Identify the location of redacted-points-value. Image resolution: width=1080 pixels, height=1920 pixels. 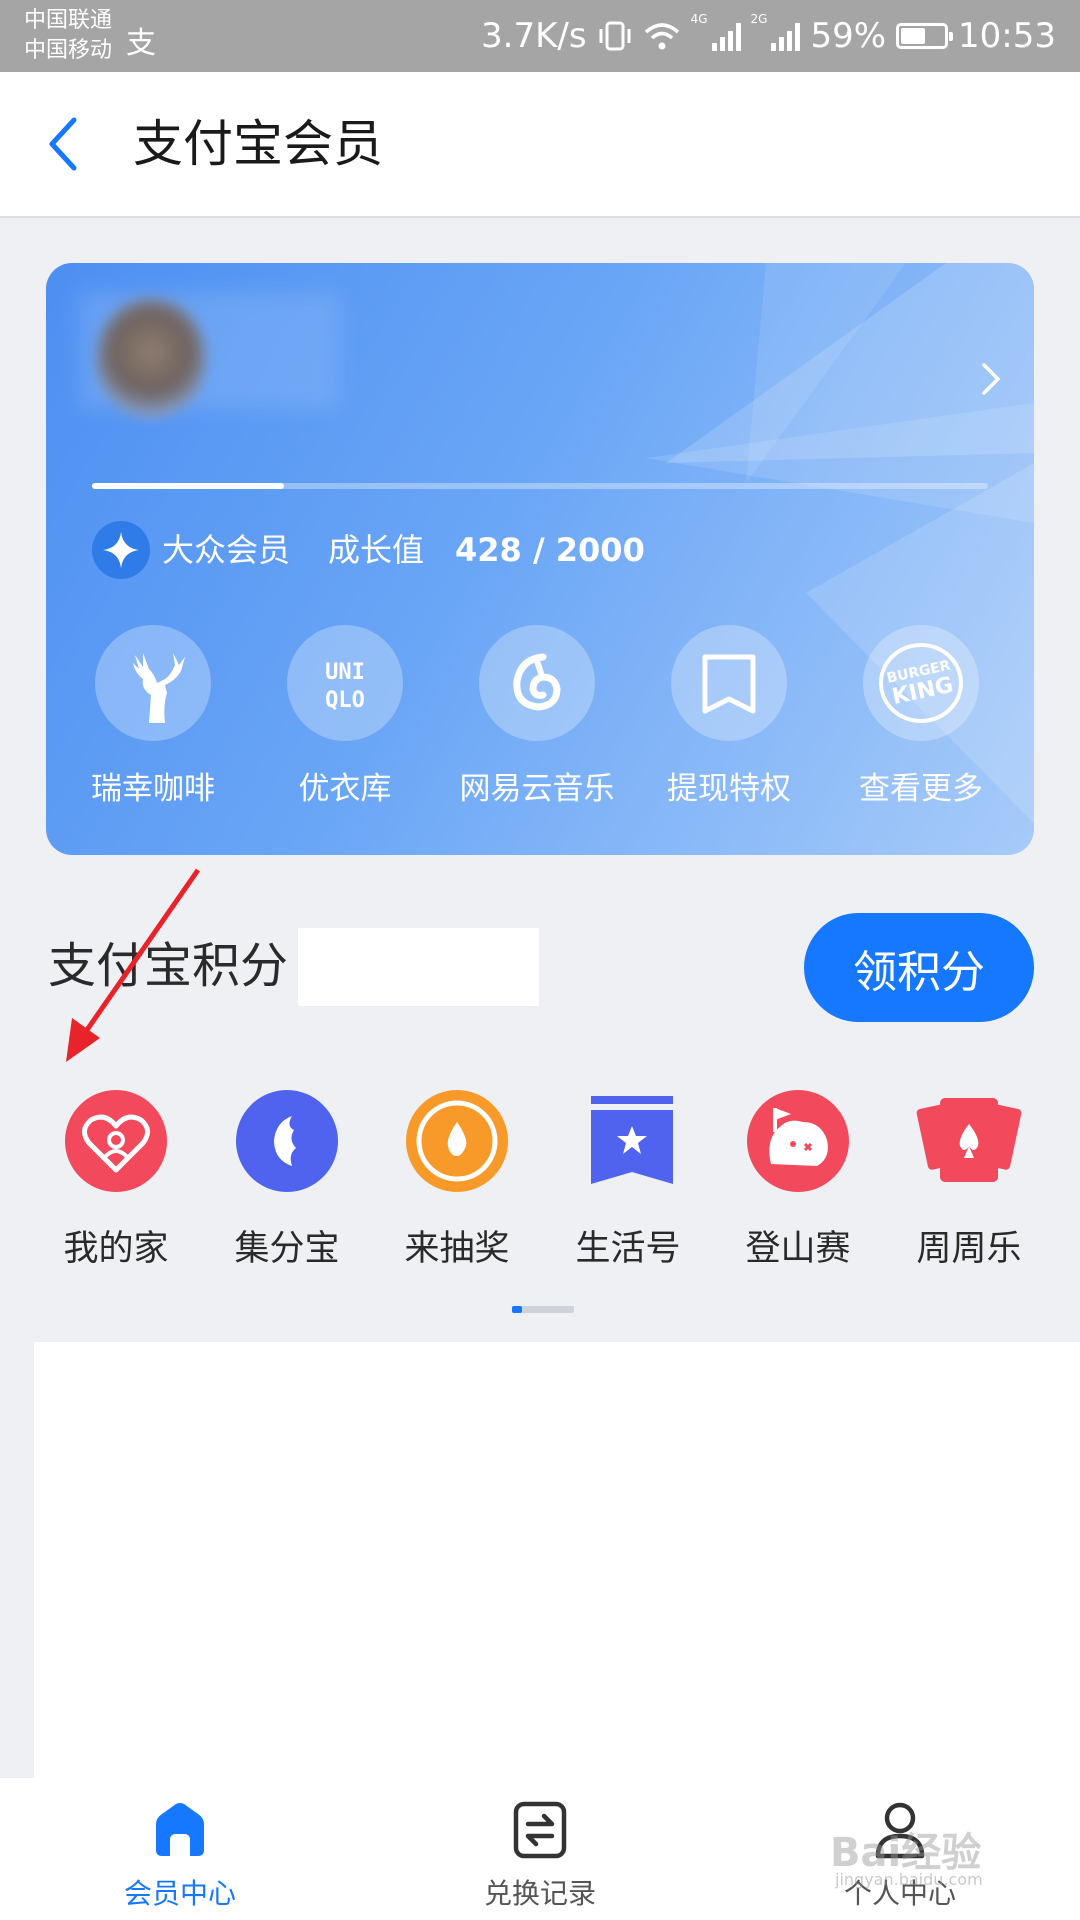
(418, 967).